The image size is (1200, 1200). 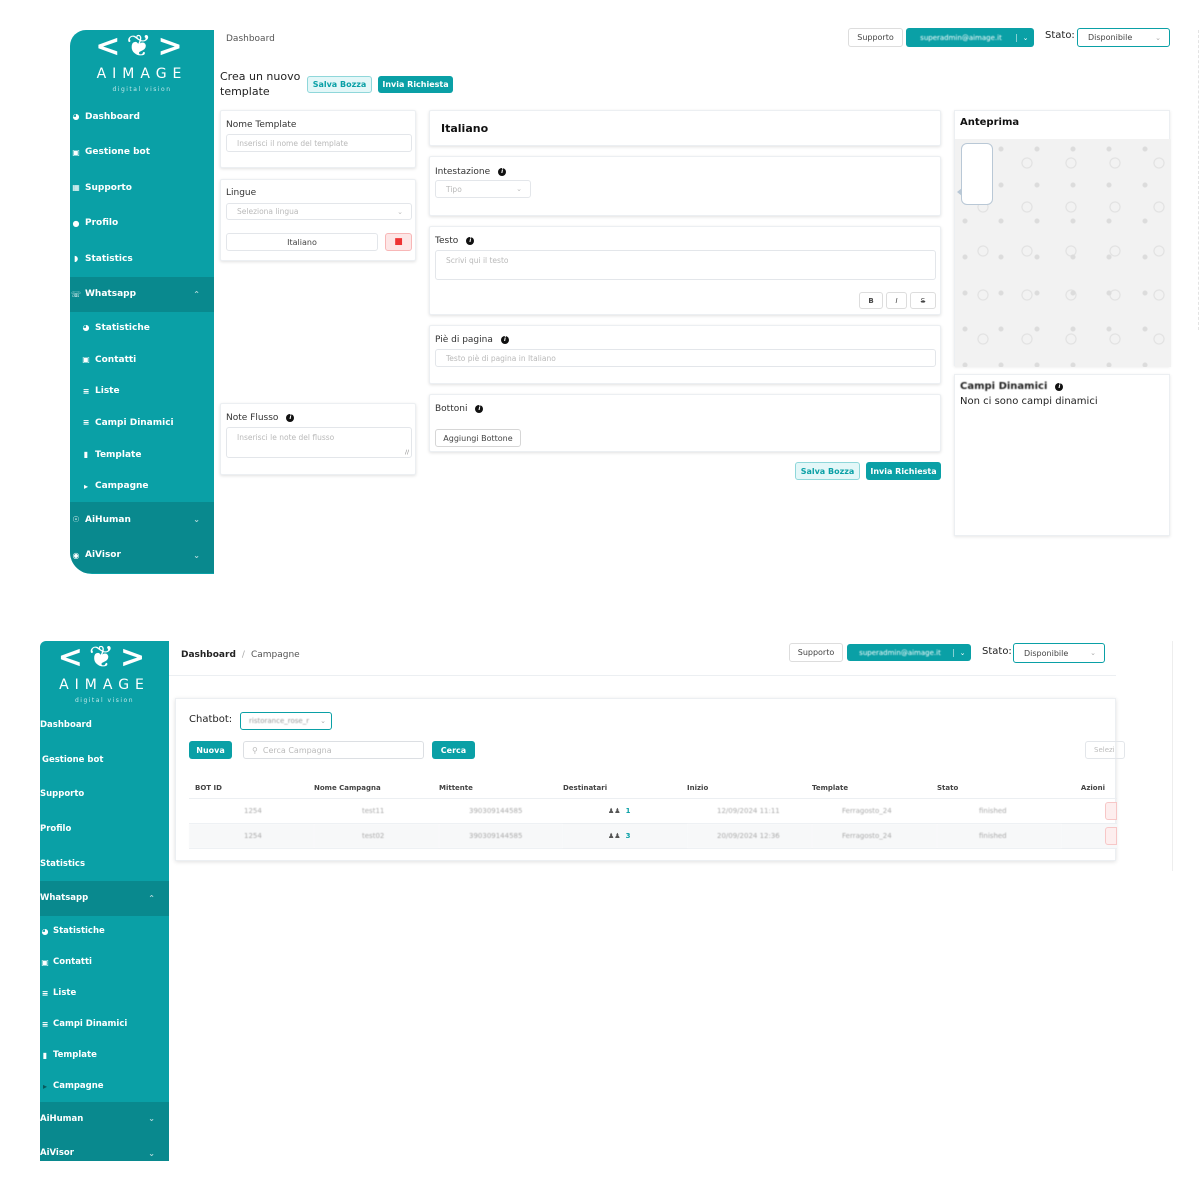 I want to click on eye-icon: ◉, so click(x=76, y=555).